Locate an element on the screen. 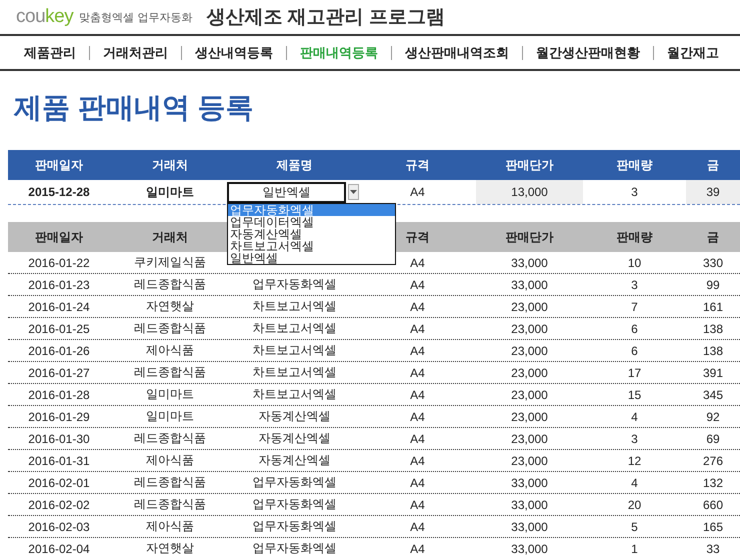  nav-tab: 거래처관리 is located at coordinates (135, 53).